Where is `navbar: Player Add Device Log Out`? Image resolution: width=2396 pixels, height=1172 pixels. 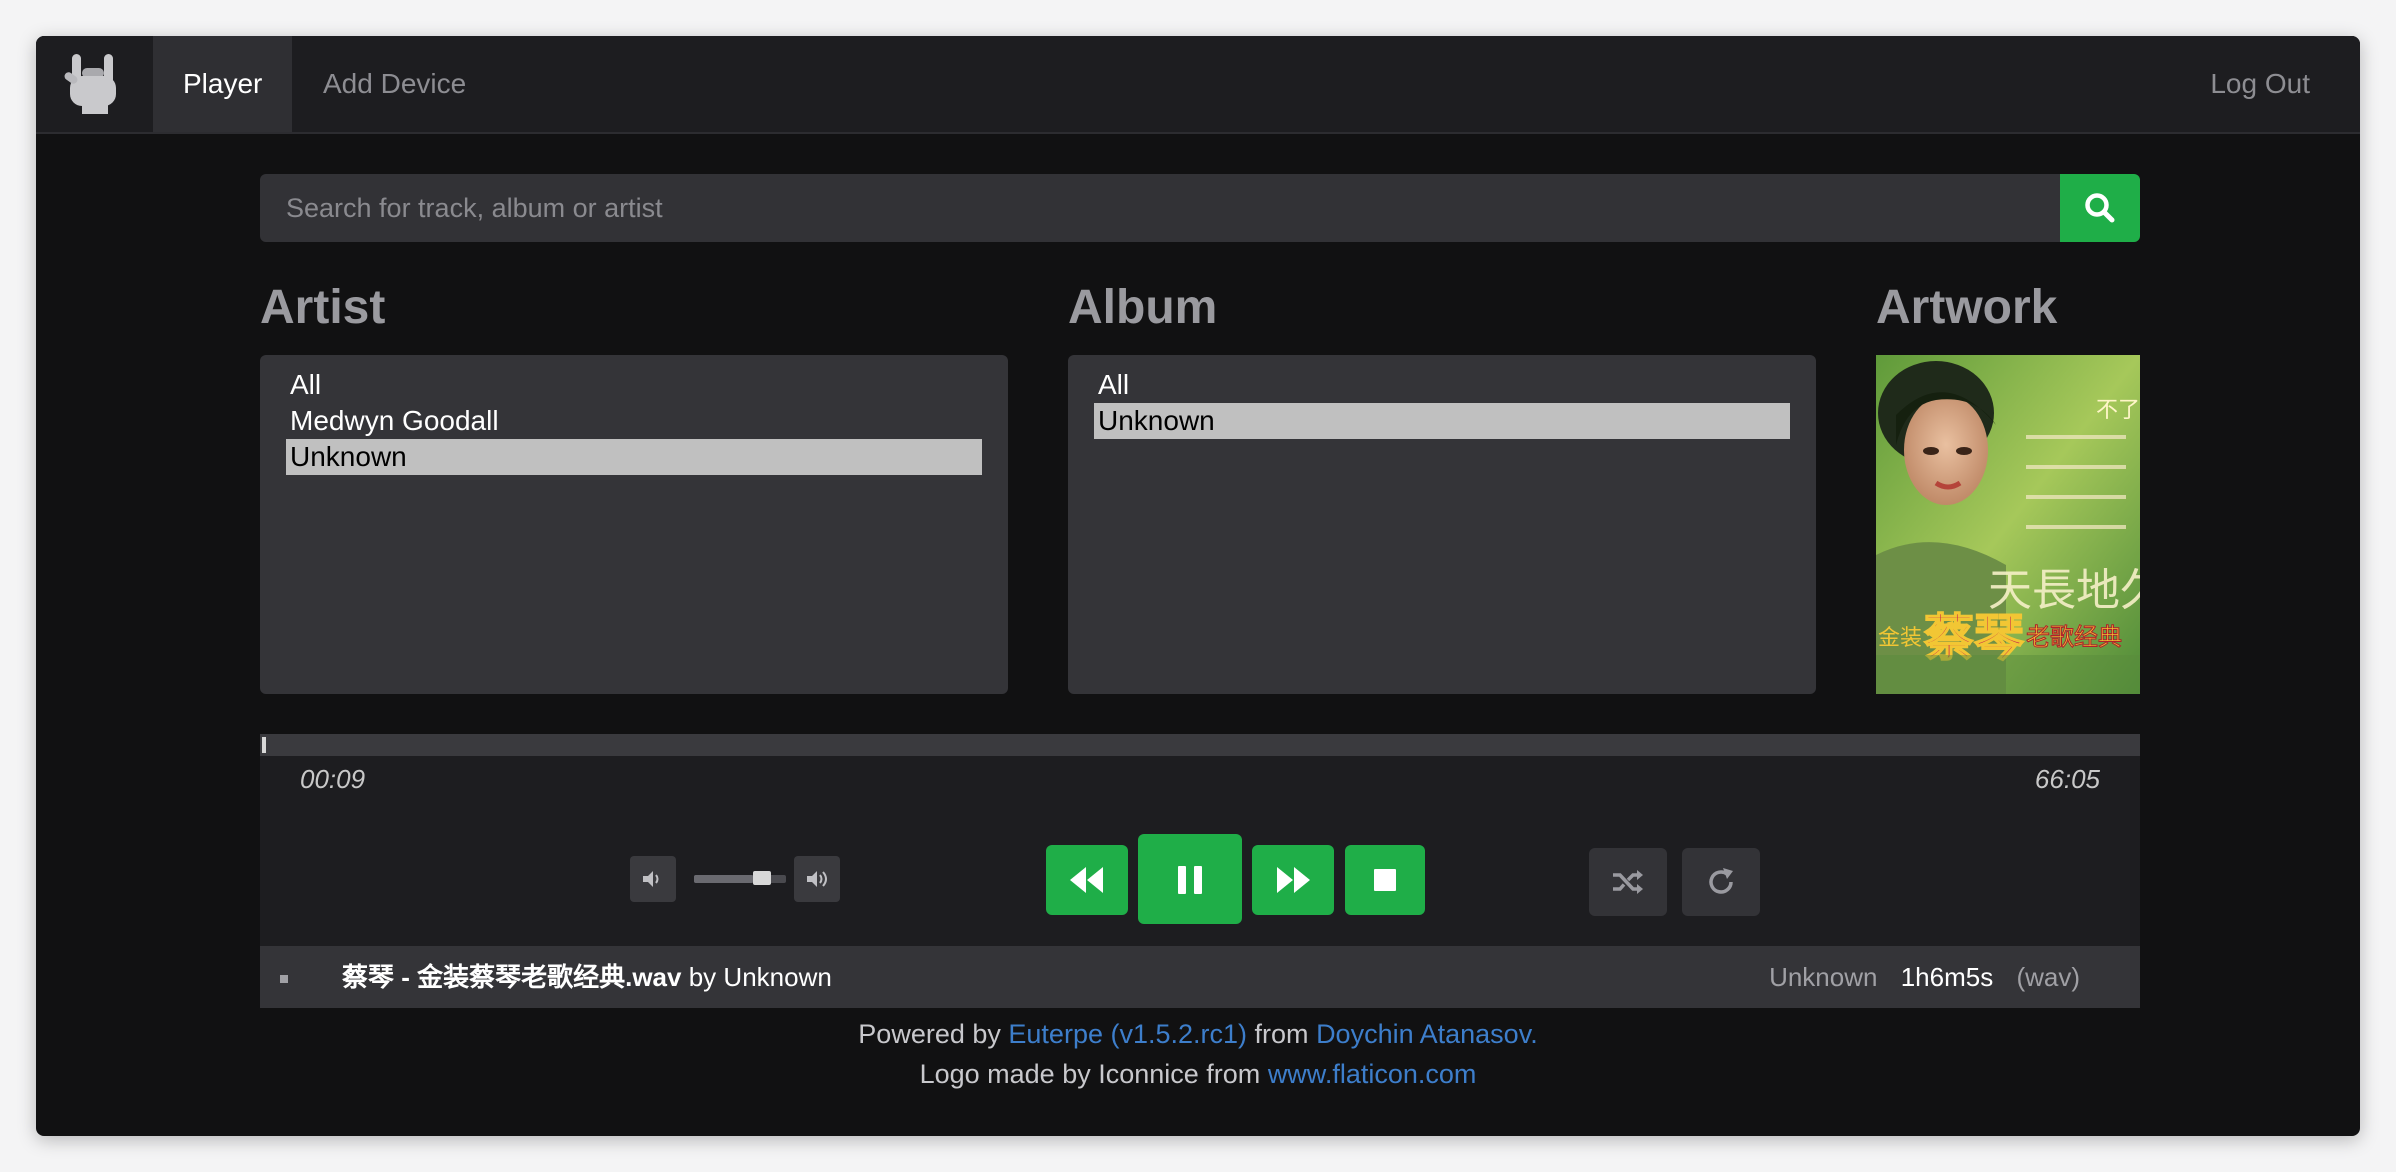 navbar: Player Add Device Log Out is located at coordinates (1198, 85).